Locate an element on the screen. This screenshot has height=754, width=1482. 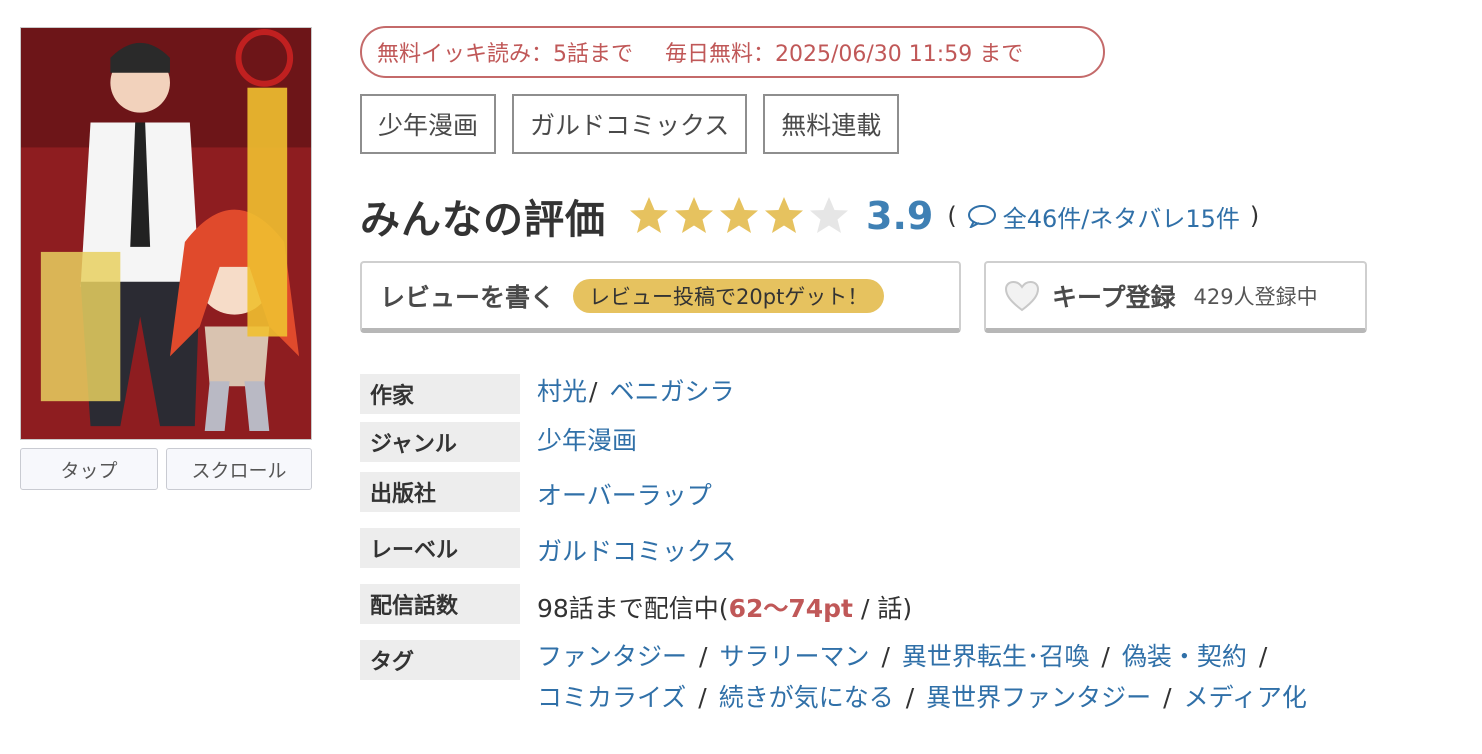
tag-link: サラリーマン is located at coordinates (794, 656).